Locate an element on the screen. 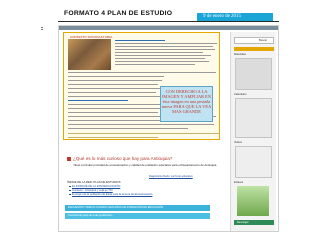  margin-mark is located at coordinates (45, 28).